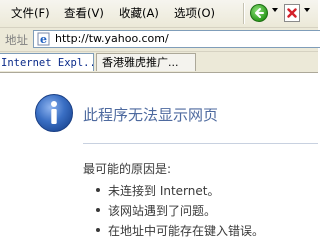 This screenshot has height=250, width=320. I want to click on svg-text: e, so click(43, 39).